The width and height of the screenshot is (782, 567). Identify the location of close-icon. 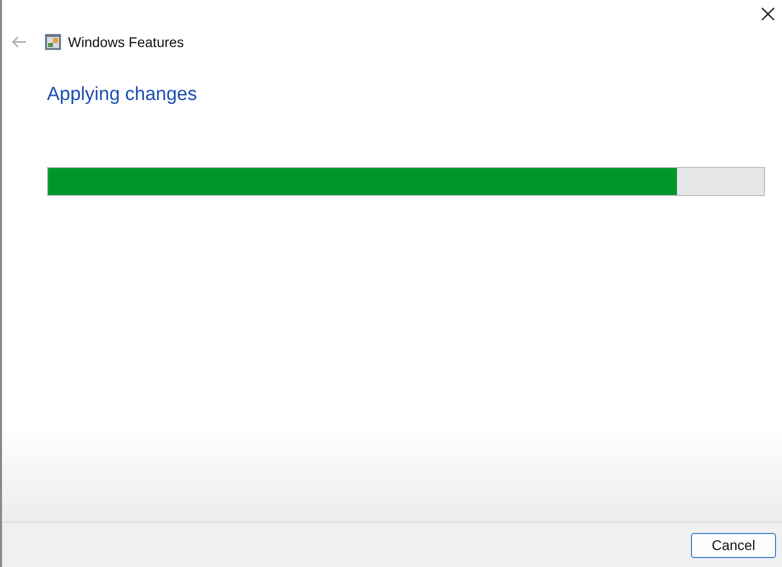
(768, 14).